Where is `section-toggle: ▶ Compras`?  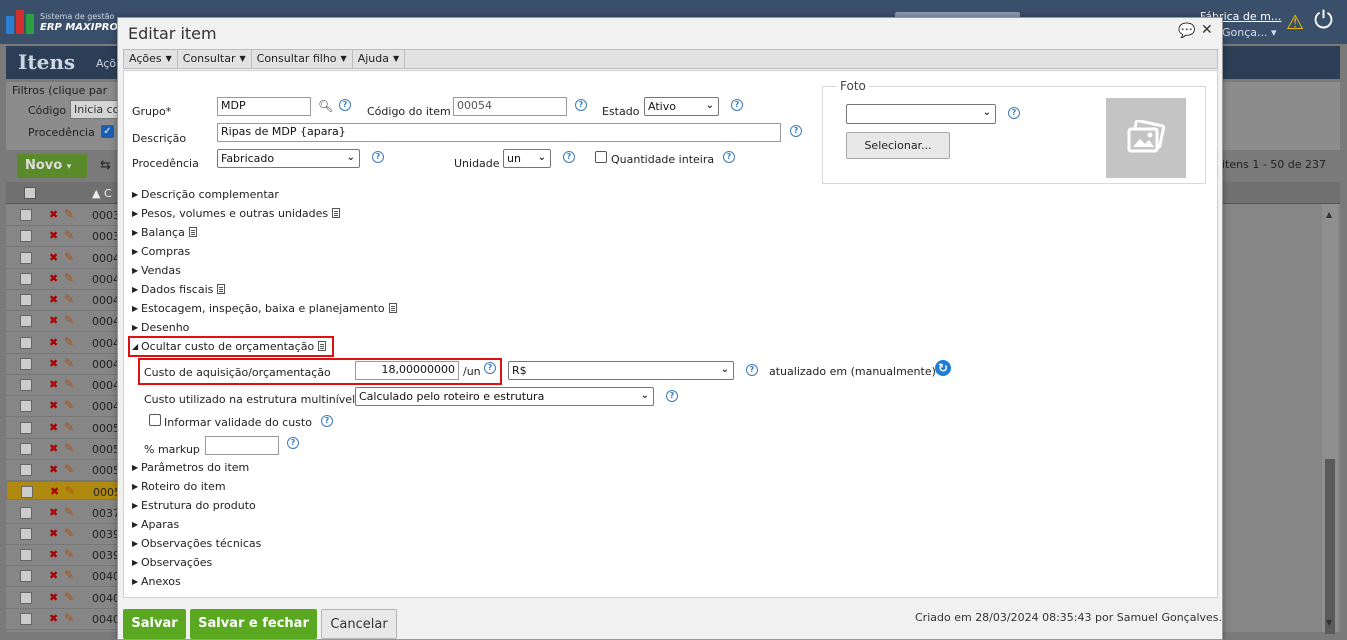
section-toggle: ▶ Compras is located at coordinates (161, 251).